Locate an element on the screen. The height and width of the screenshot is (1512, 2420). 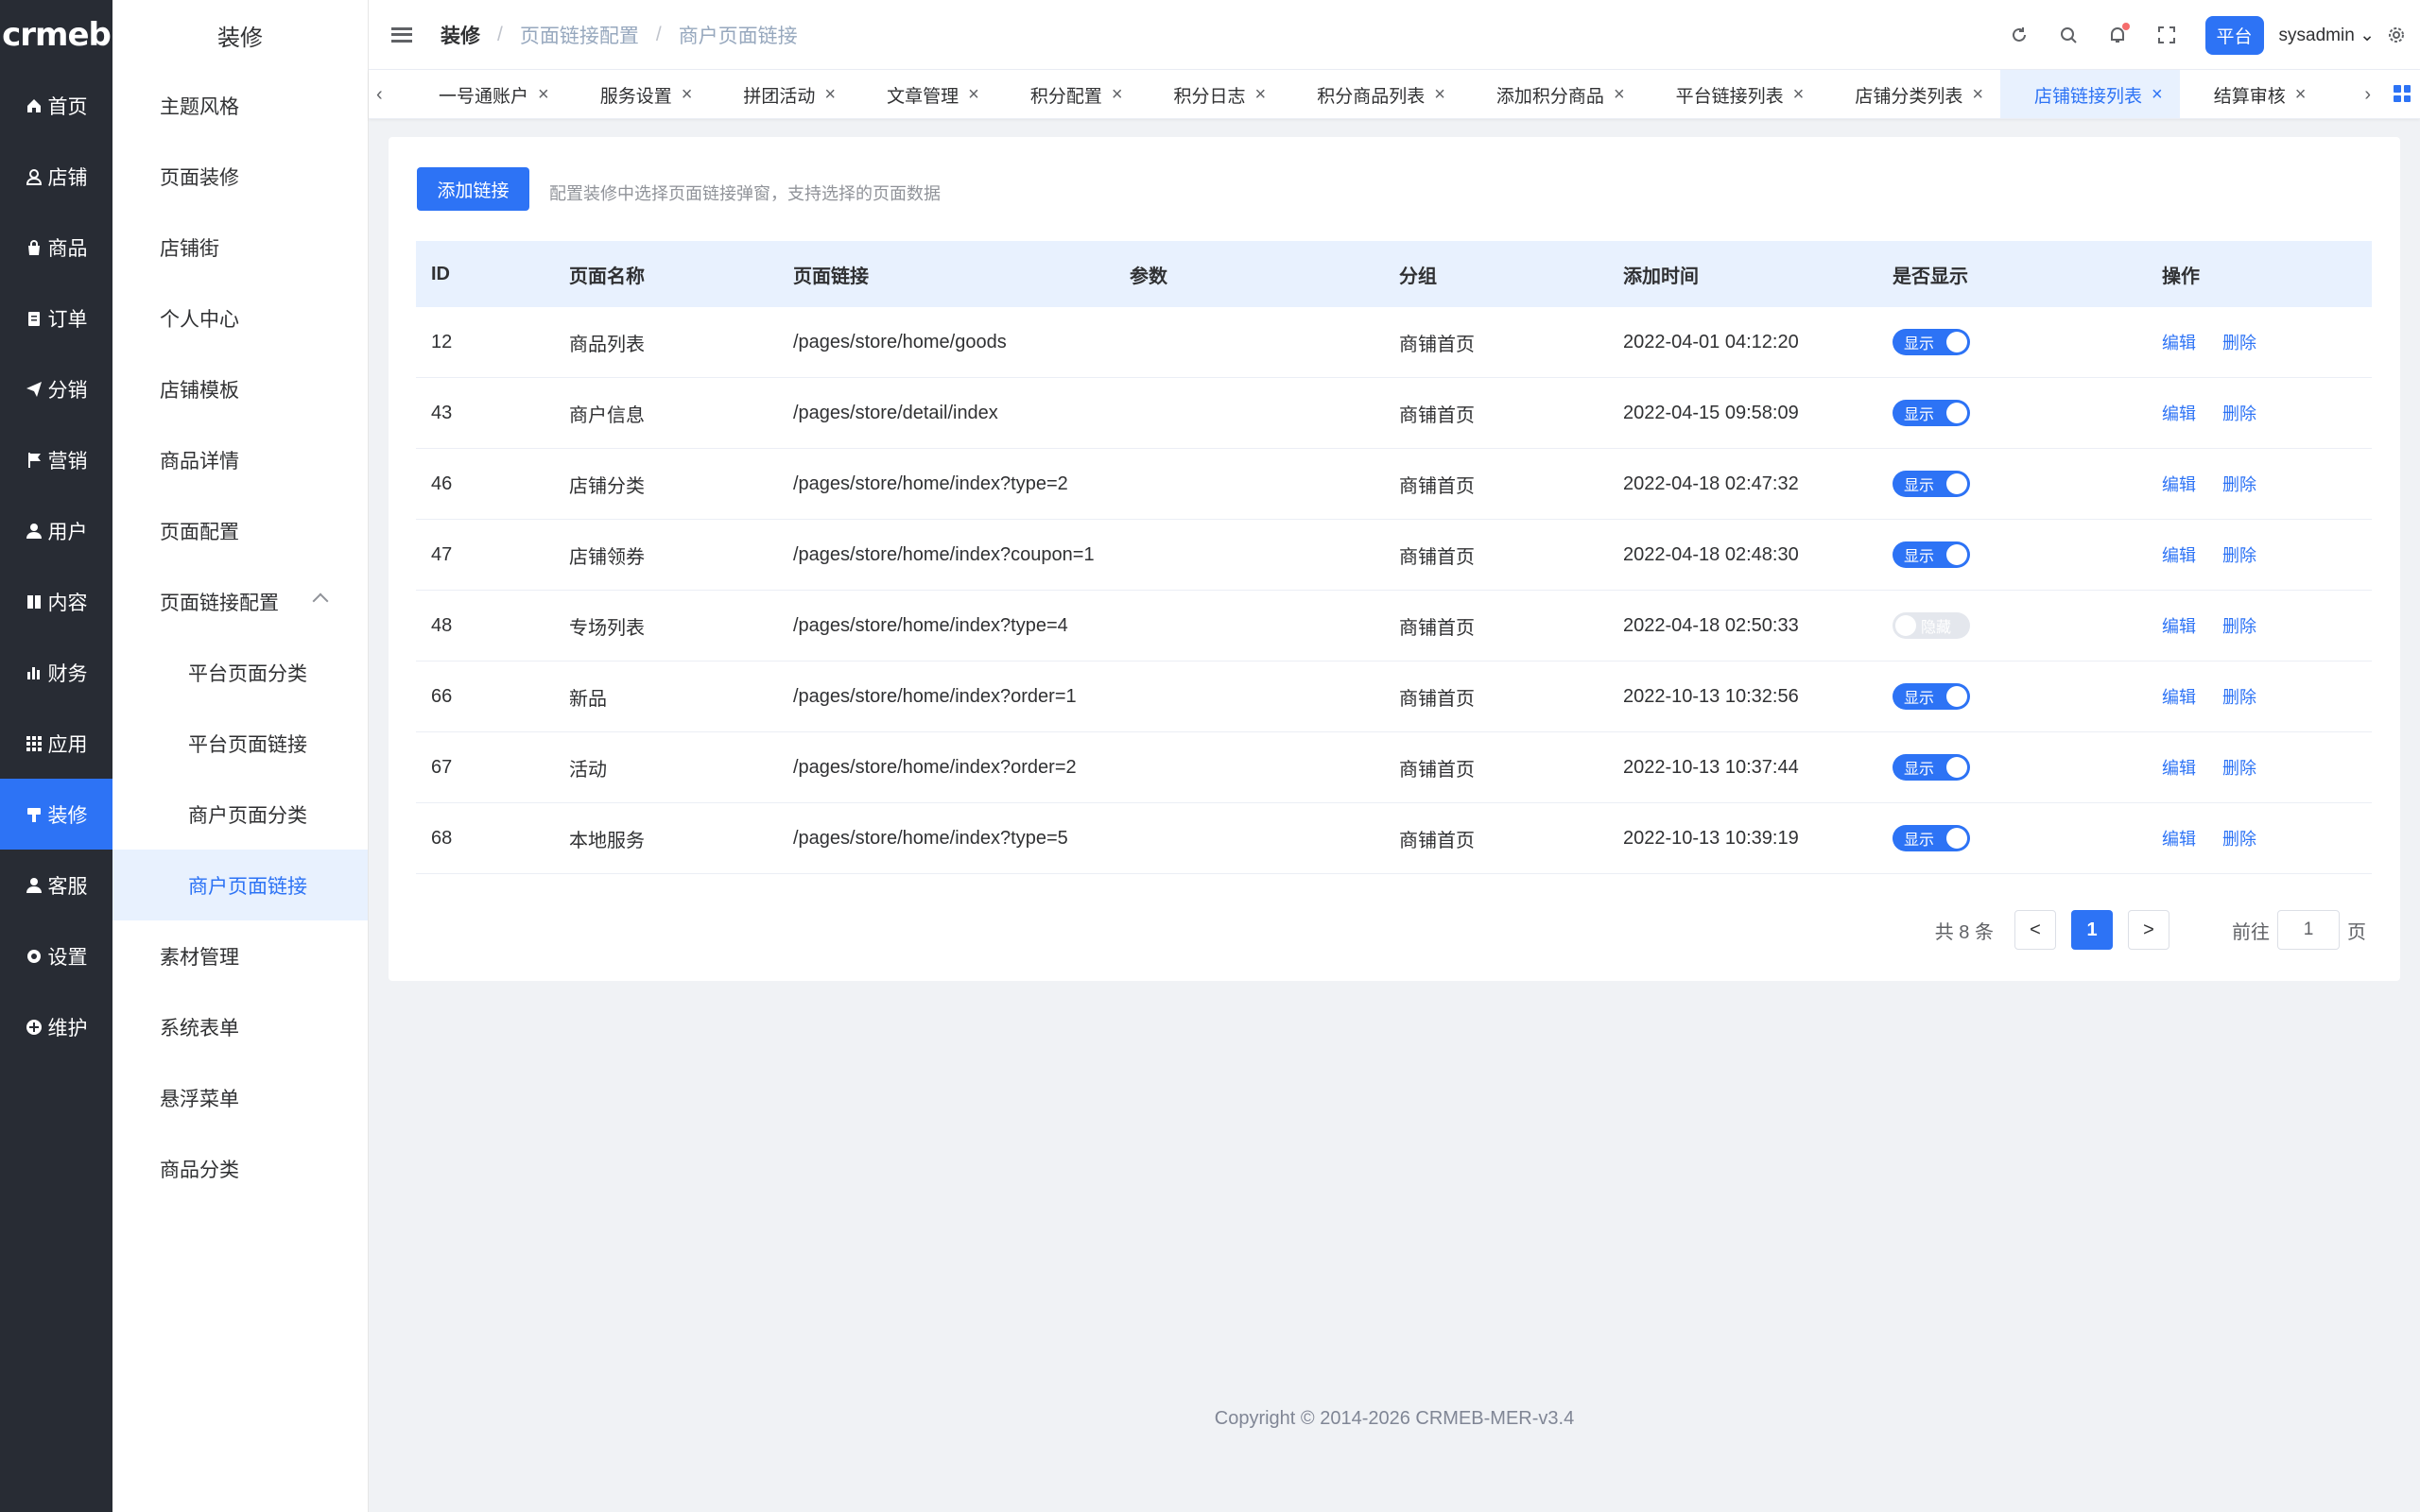
nav-item-4: 分销 is located at coordinates (56, 388).